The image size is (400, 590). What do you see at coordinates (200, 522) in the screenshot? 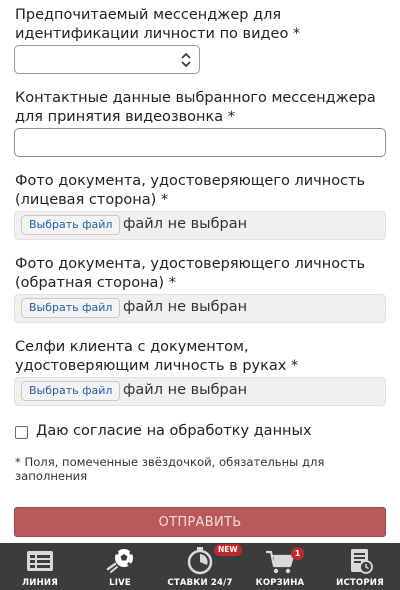
I see `submit-button: ОТПРАВИТЬ` at bounding box center [200, 522].